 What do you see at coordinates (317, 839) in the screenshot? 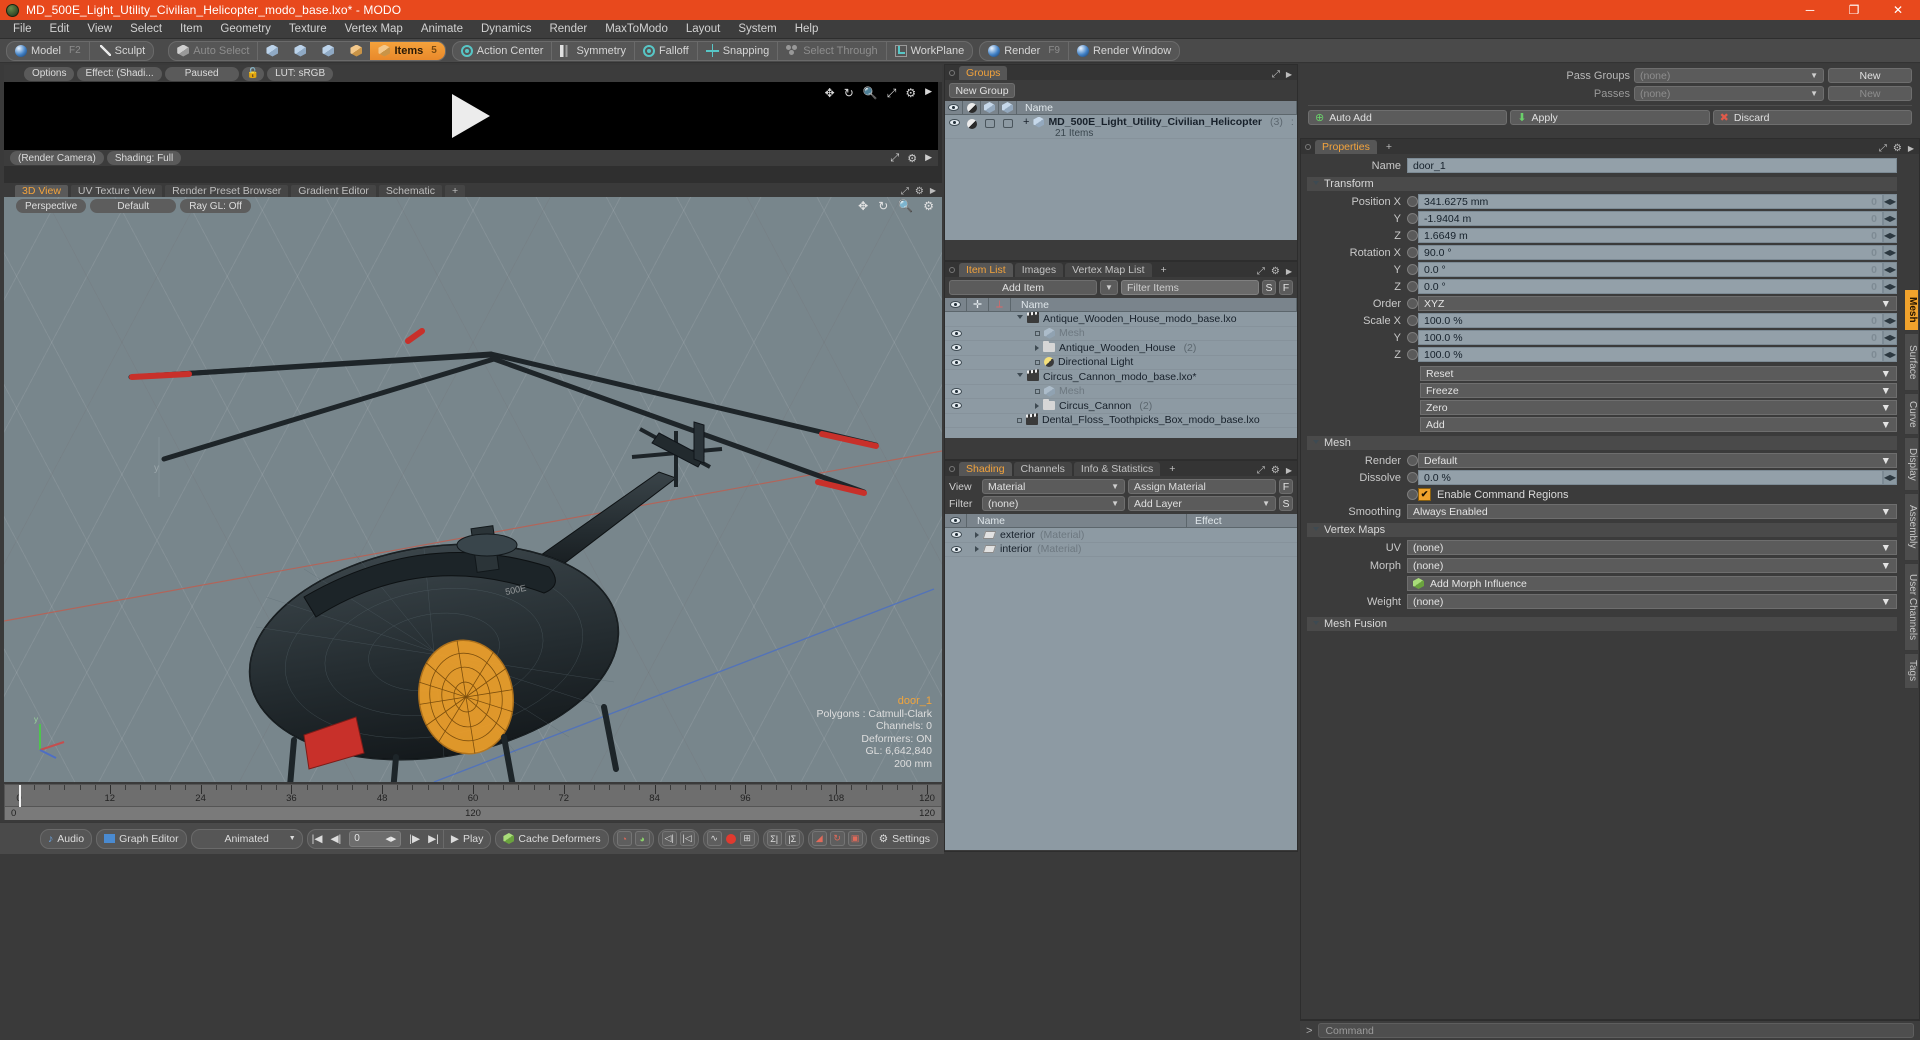
I see `skip-start-icon: |◀` at bounding box center [317, 839].